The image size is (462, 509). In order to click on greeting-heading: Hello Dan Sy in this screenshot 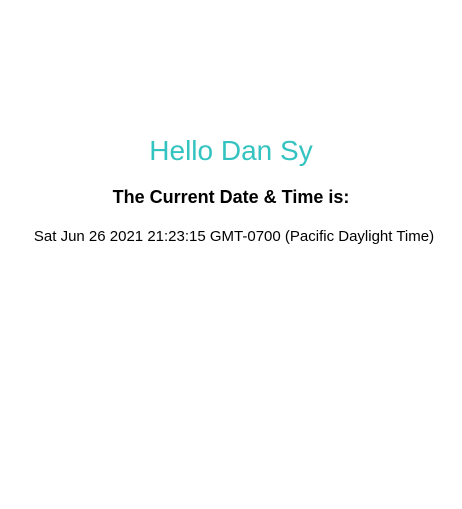, I will do `click(231, 150)`.